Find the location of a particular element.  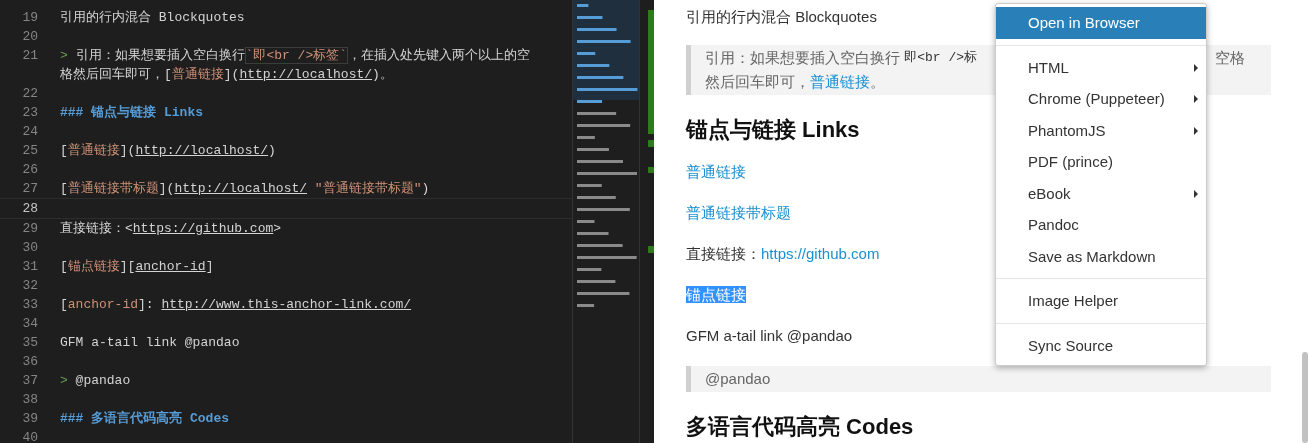

line-number: 38 is located at coordinates (29, 399).